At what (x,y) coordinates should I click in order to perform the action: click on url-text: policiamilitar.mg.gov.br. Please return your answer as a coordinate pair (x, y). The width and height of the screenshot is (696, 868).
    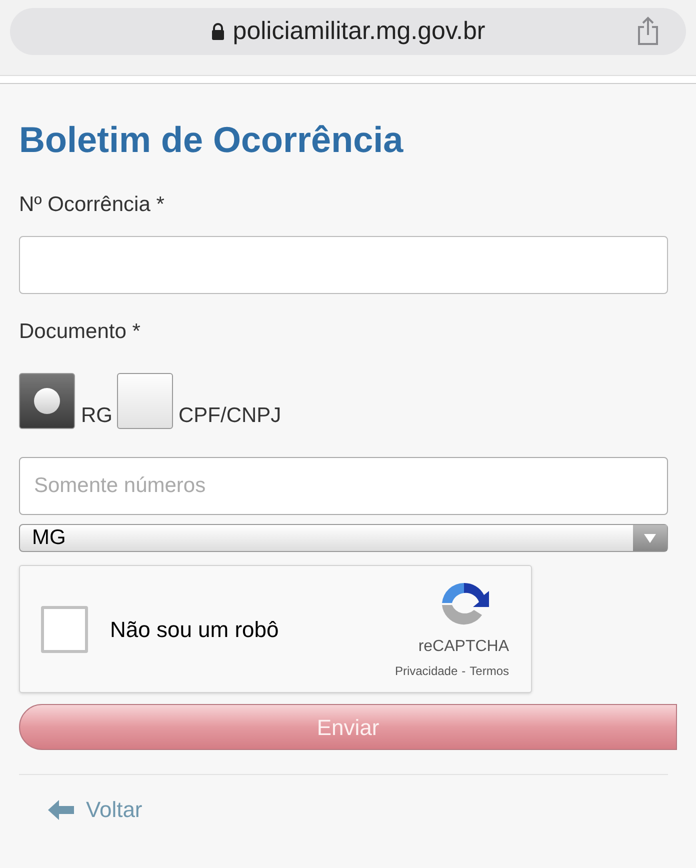
    Looking at the image, I should click on (359, 31).